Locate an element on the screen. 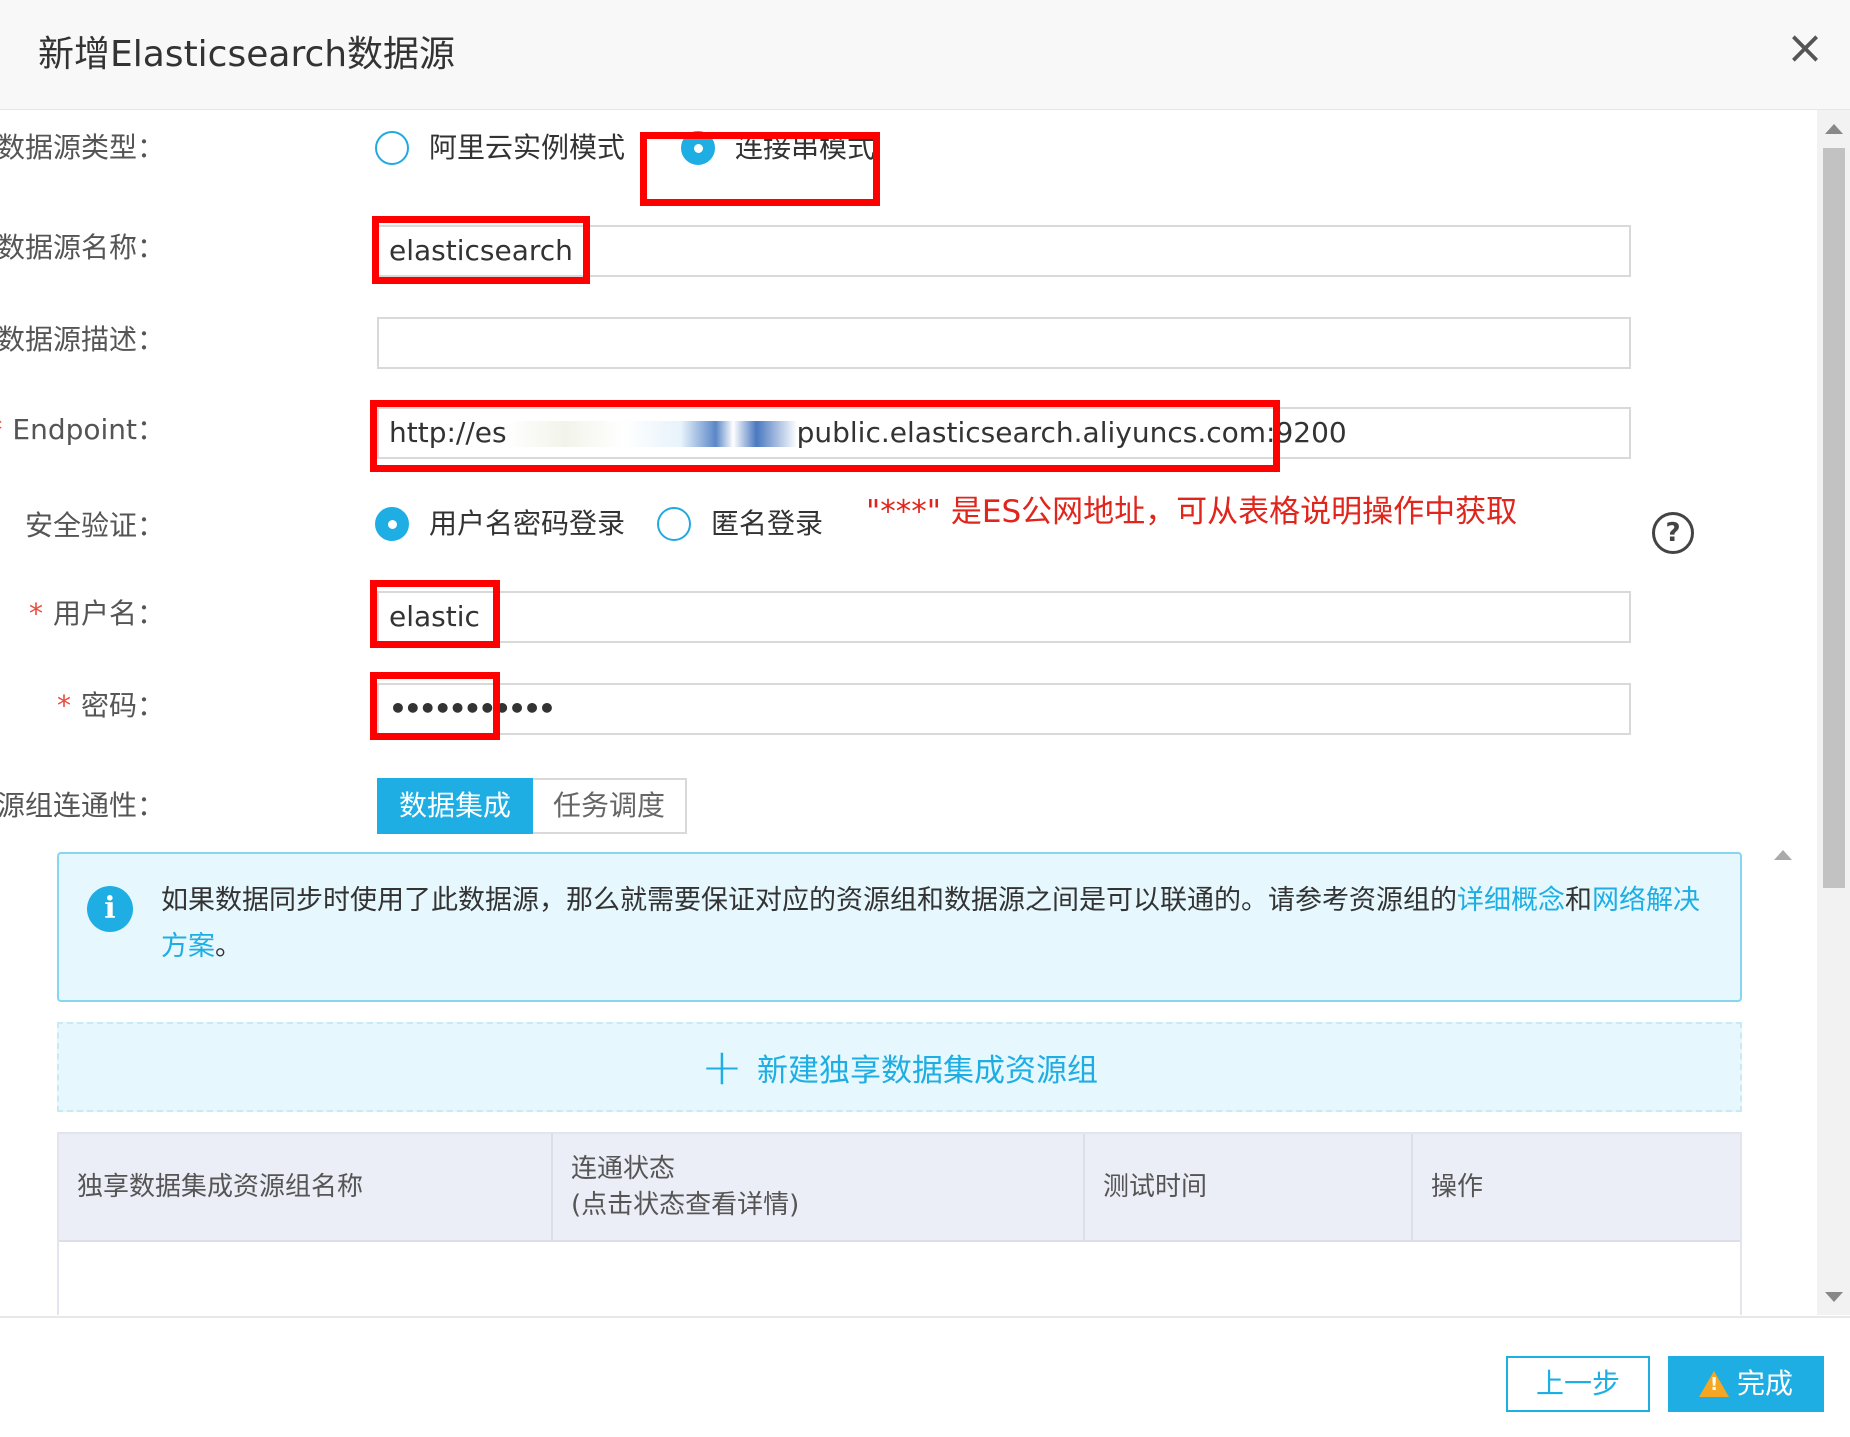 The height and width of the screenshot is (1437, 1850). ds-type-radio-group: 阿里云实例模式 连接串模式 is located at coordinates (643, 148).